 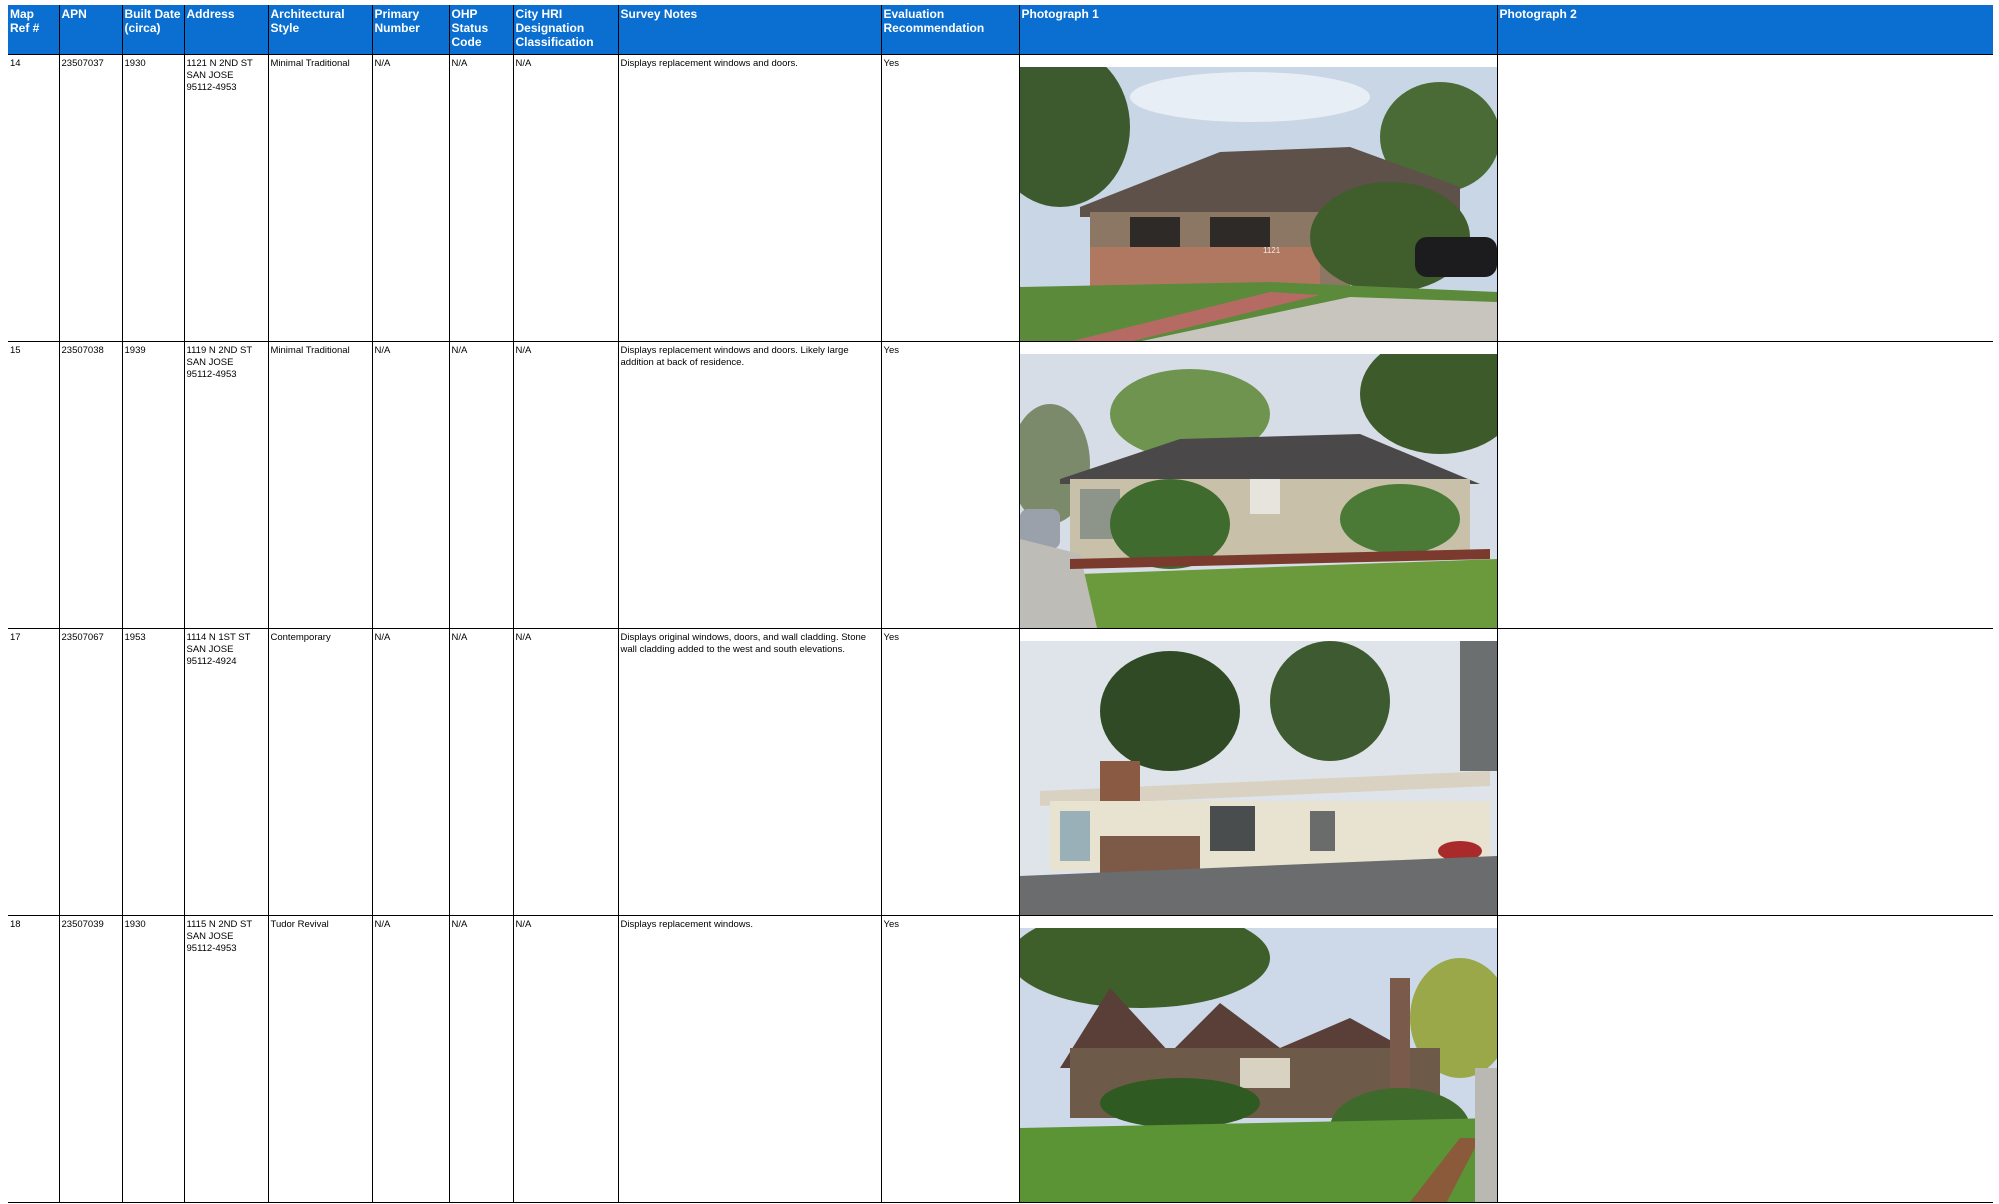 What do you see at coordinates (1745, 30) in the screenshot?
I see `header-photograph-2: Photograph 2` at bounding box center [1745, 30].